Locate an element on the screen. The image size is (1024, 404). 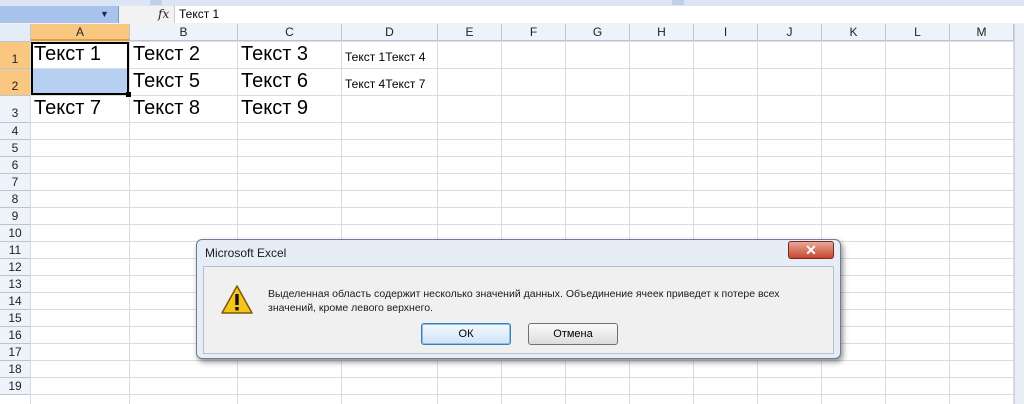
chevron-down-icon: ▼ is located at coordinates (104, 14).